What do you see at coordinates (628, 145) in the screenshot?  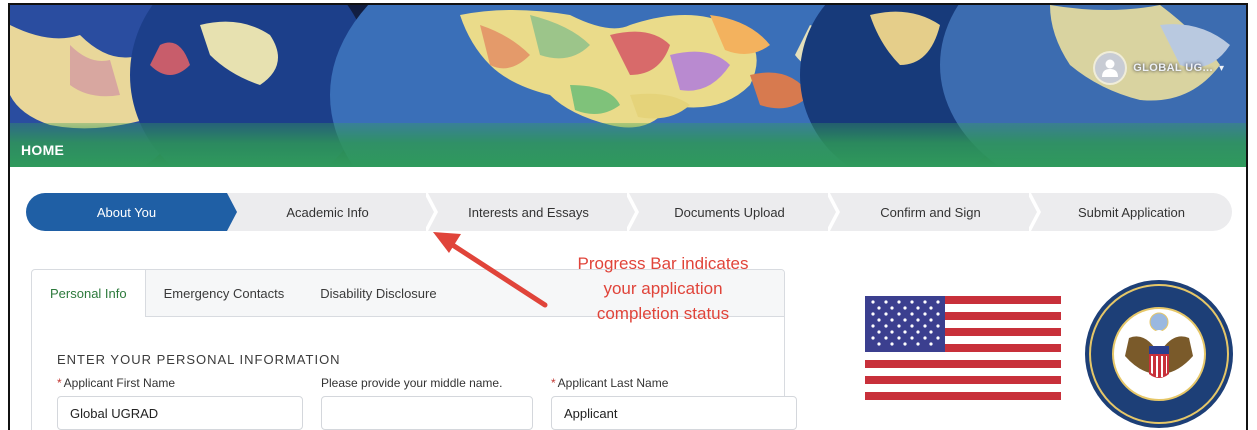 I see `home-bar` at bounding box center [628, 145].